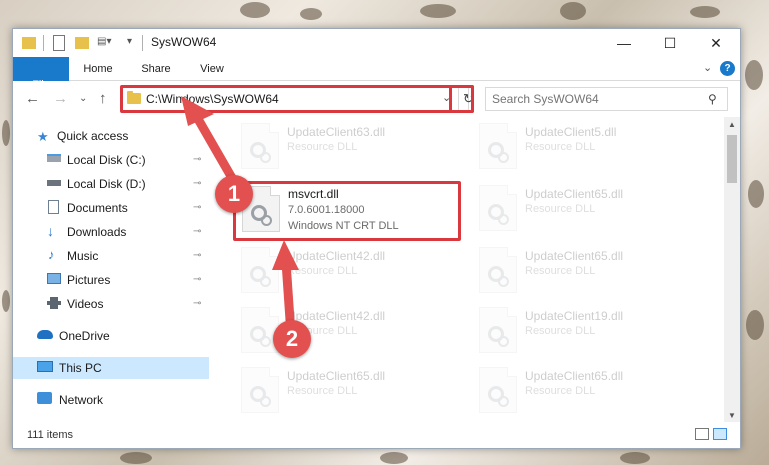 The height and width of the screenshot is (465, 769). I want to click on minimize-button: —, so click(624, 43).